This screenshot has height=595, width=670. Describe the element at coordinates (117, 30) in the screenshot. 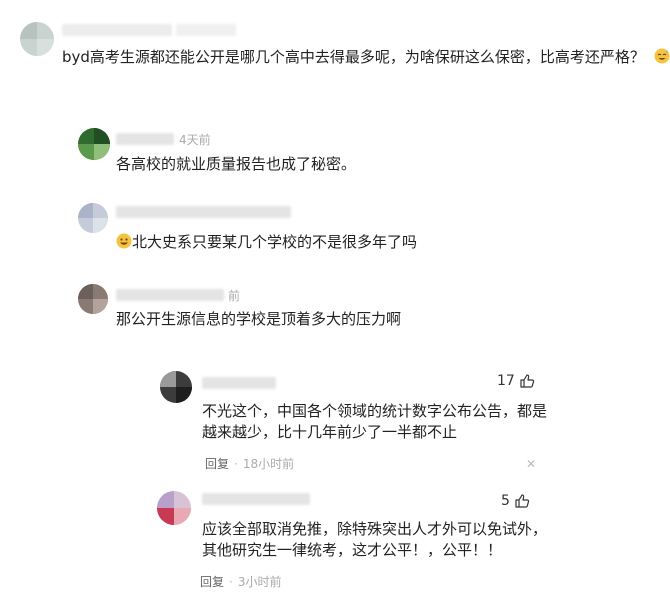

I see `post-username` at that location.